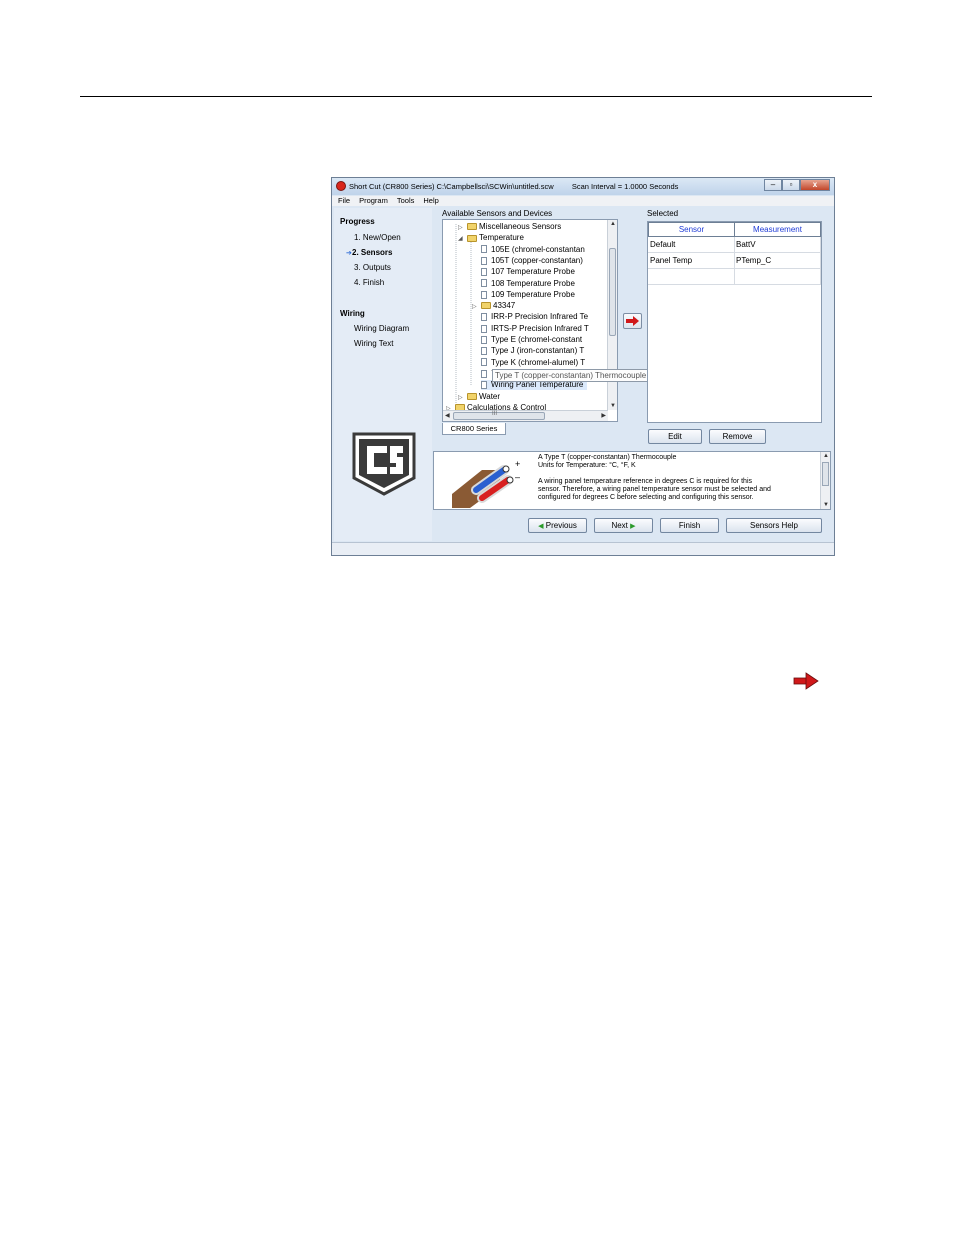 This screenshot has height=1235, width=954. I want to click on close-button: x, so click(815, 185).